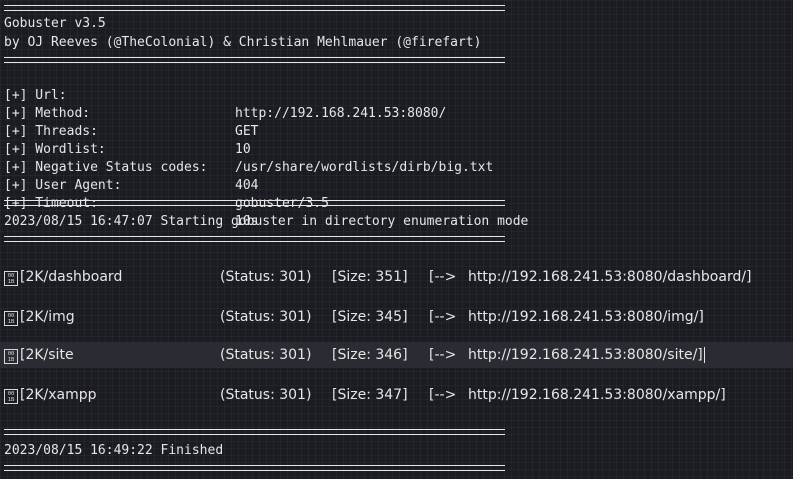 The image size is (793, 479). What do you see at coordinates (704, 355) in the screenshot?
I see `text-cursor` at bounding box center [704, 355].